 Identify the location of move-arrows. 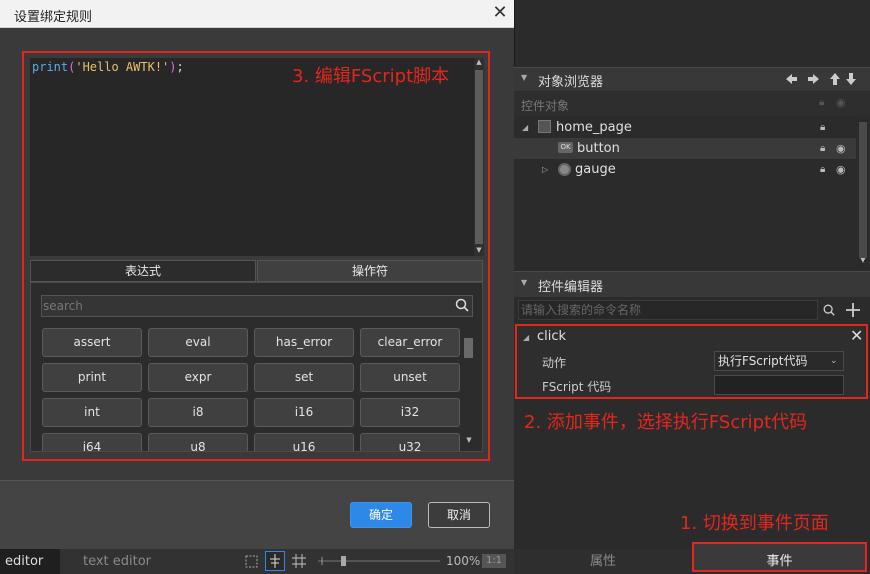
(821, 79).